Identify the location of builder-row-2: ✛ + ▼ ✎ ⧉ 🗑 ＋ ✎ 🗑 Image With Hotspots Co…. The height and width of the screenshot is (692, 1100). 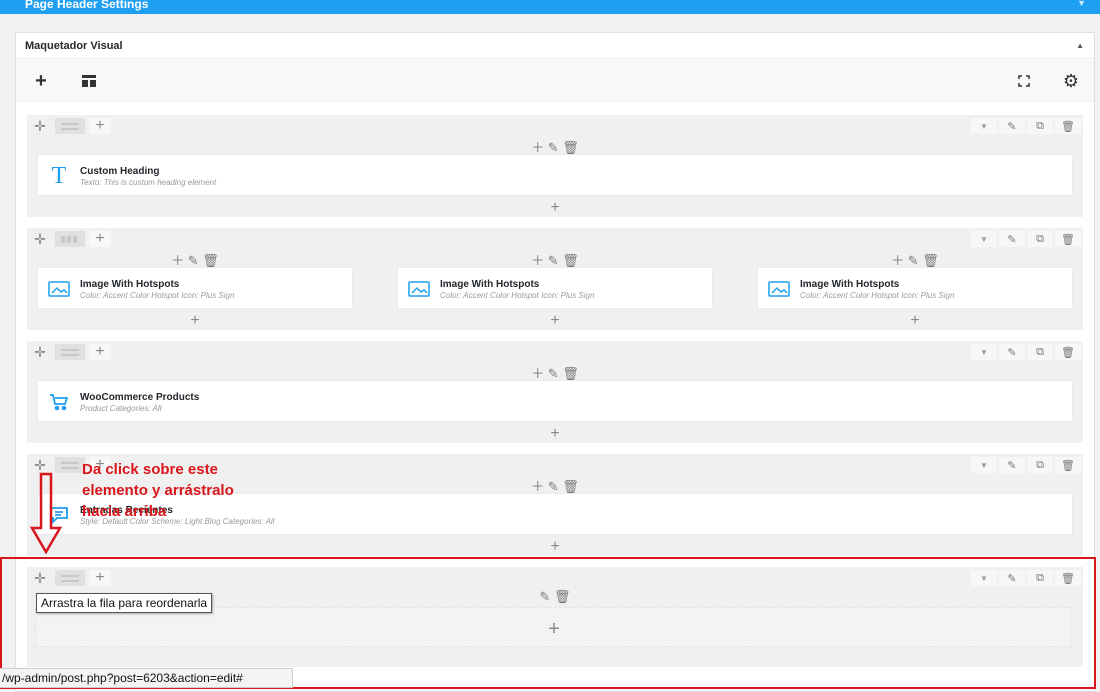
(555, 279).